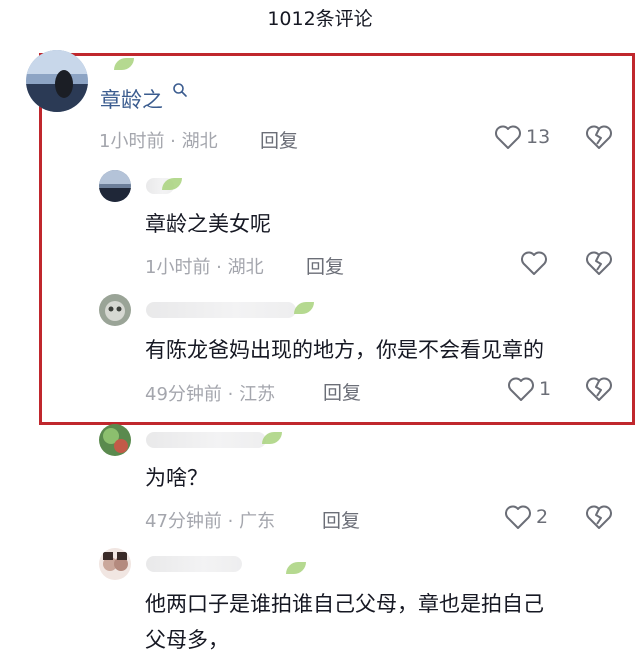  Describe the element at coordinates (344, 350) in the screenshot. I see `comment-text: 有陈龙爸妈出现的地方，你是不会看见章的` at that location.